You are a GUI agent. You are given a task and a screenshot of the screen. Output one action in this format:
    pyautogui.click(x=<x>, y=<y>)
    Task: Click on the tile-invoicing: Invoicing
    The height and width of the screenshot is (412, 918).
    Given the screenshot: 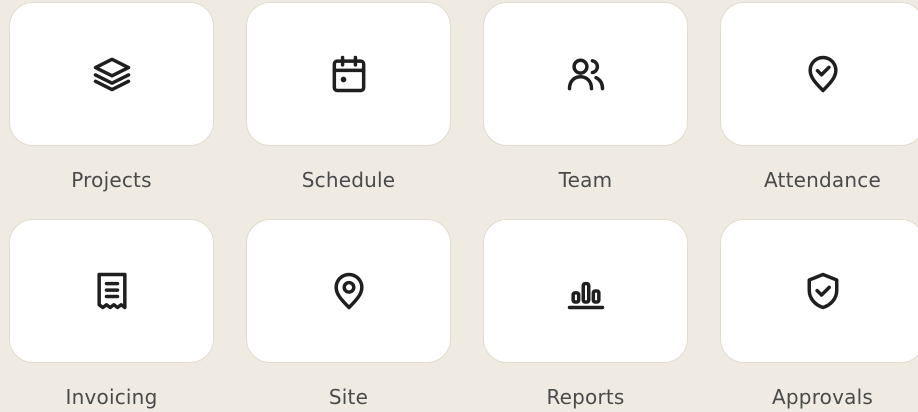 What is the action you would take?
    pyautogui.click(x=118, y=314)
    